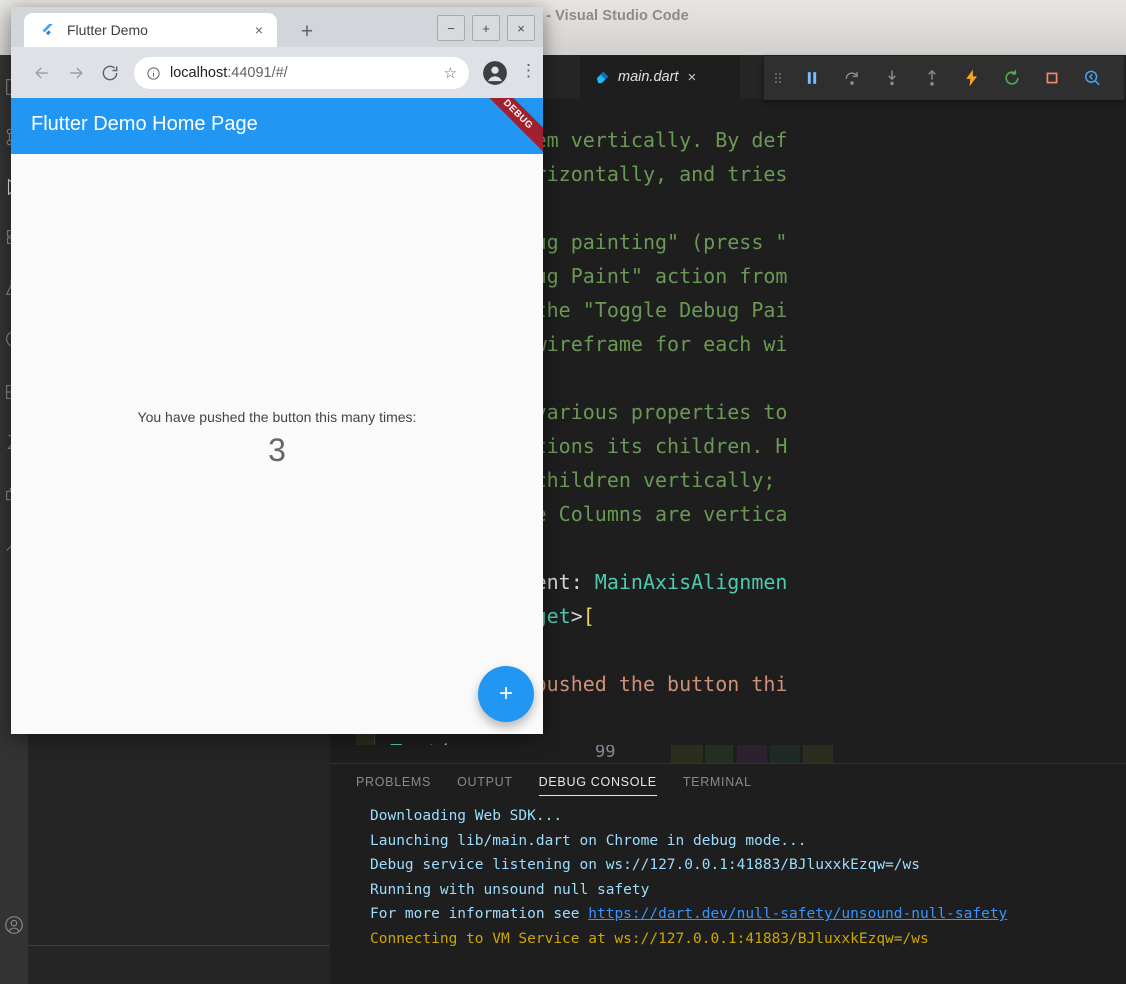 The image size is (1126, 984). What do you see at coordinates (605, 753) in the screenshot?
I see `minimap-text: 99` at bounding box center [605, 753].